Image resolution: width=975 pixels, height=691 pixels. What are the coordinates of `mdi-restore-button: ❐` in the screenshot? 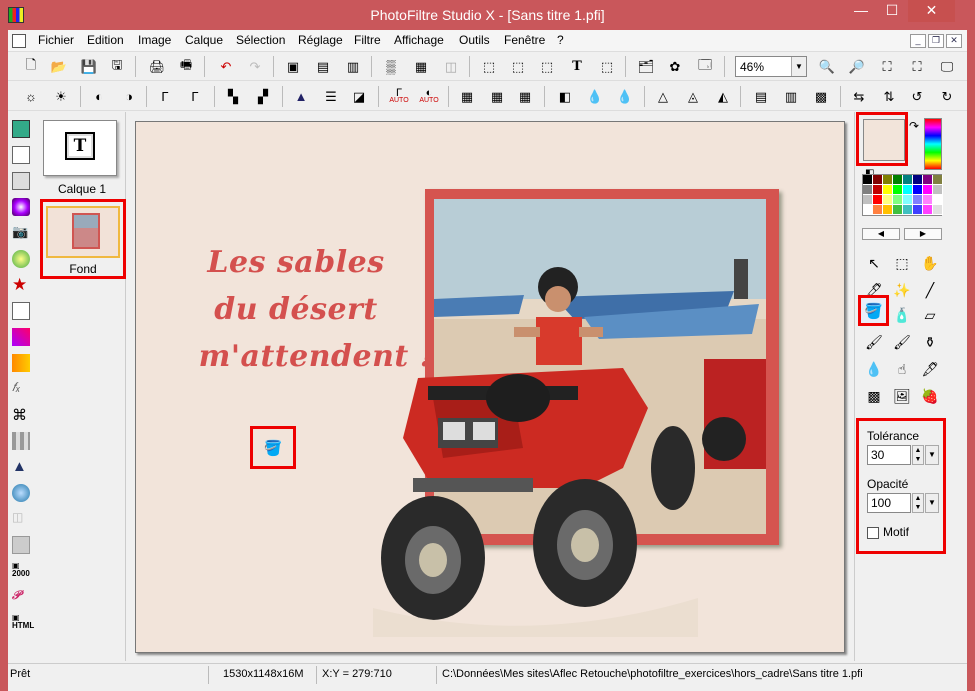 It's located at (936, 41).